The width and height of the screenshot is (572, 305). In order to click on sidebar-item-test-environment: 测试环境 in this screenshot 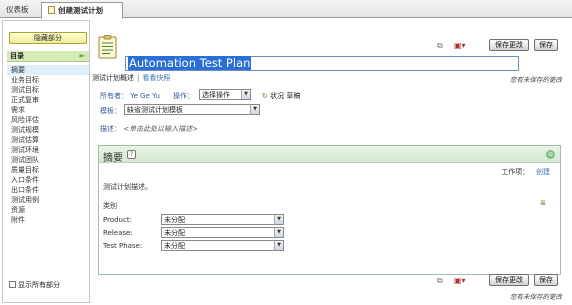, I will do `click(48, 150)`.